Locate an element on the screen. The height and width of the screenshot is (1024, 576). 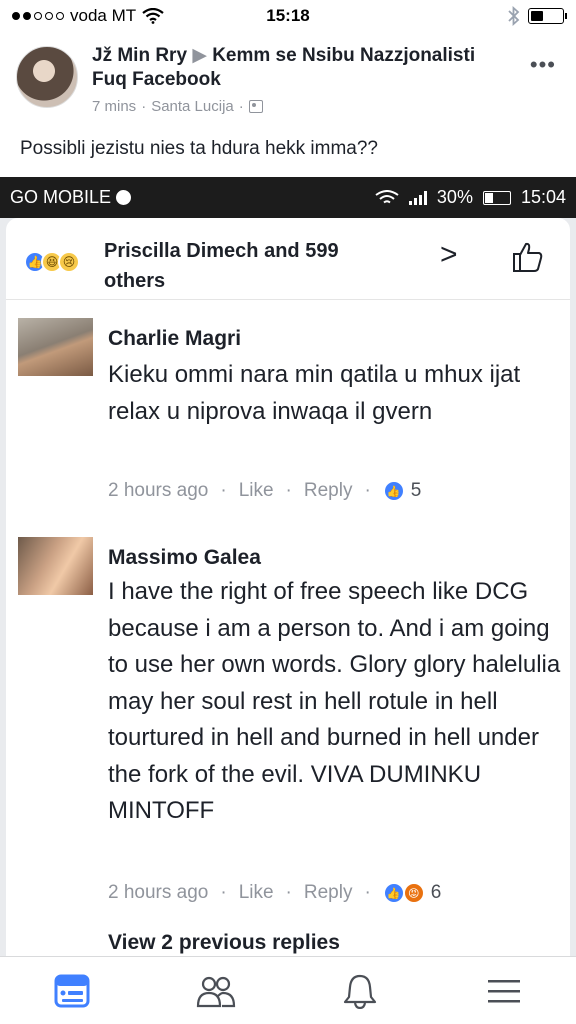
tab-friends is located at coordinates (216, 990).